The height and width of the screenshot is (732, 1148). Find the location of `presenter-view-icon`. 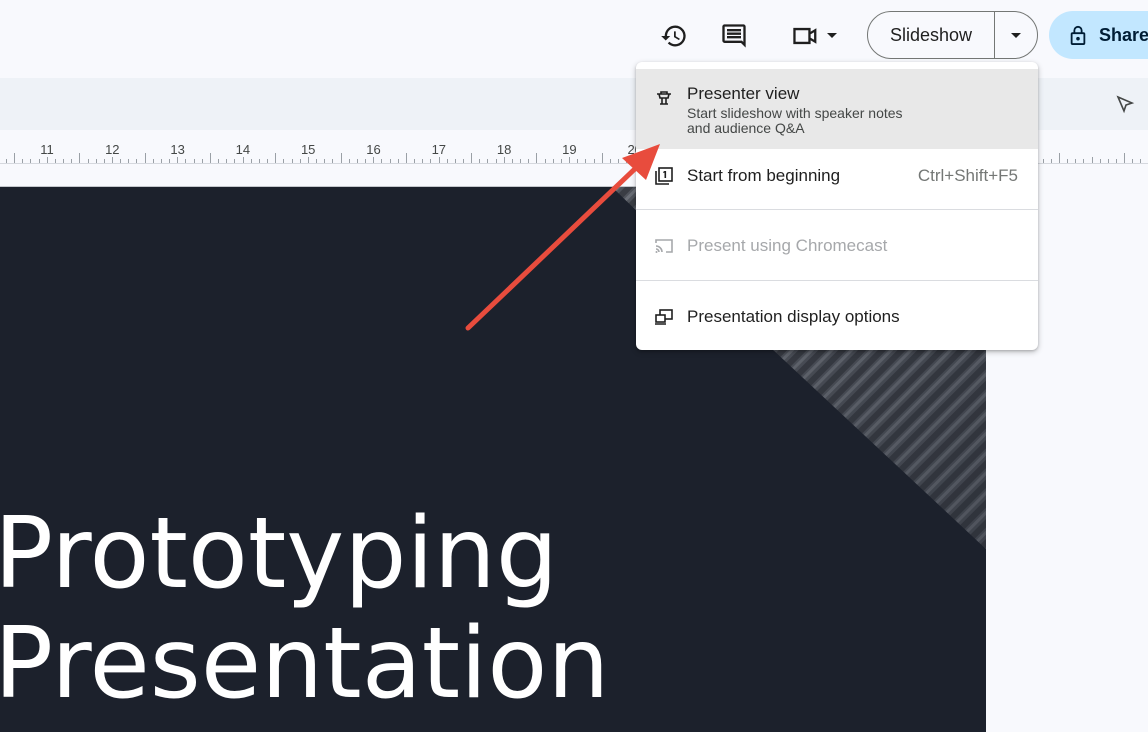

presenter-view-icon is located at coordinates (664, 100).